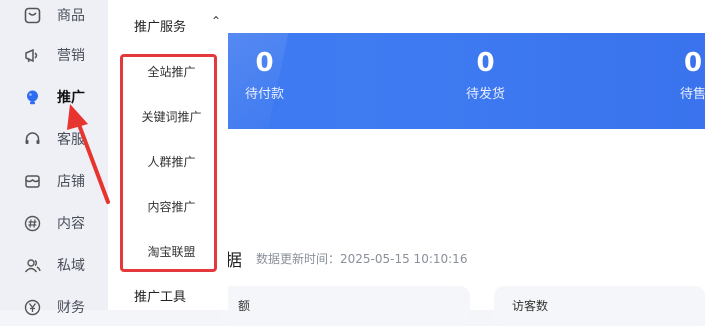 Image resolution: width=705 pixels, height=326 pixels. Describe the element at coordinates (54, 15) in the screenshot. I see `sidebar-item-products: 商品` at that location.